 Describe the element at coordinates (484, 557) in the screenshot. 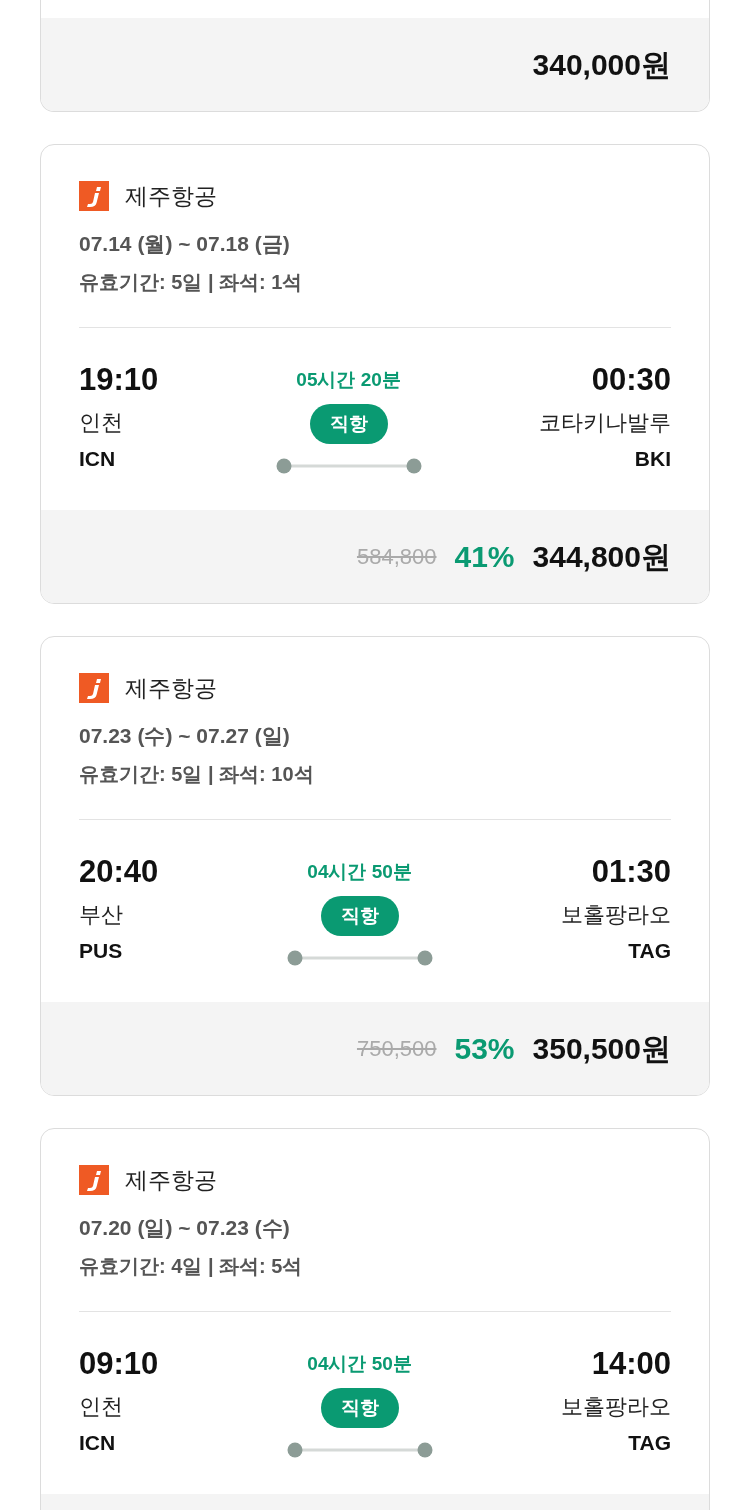

I see `discount-rate: 41%` at that location.